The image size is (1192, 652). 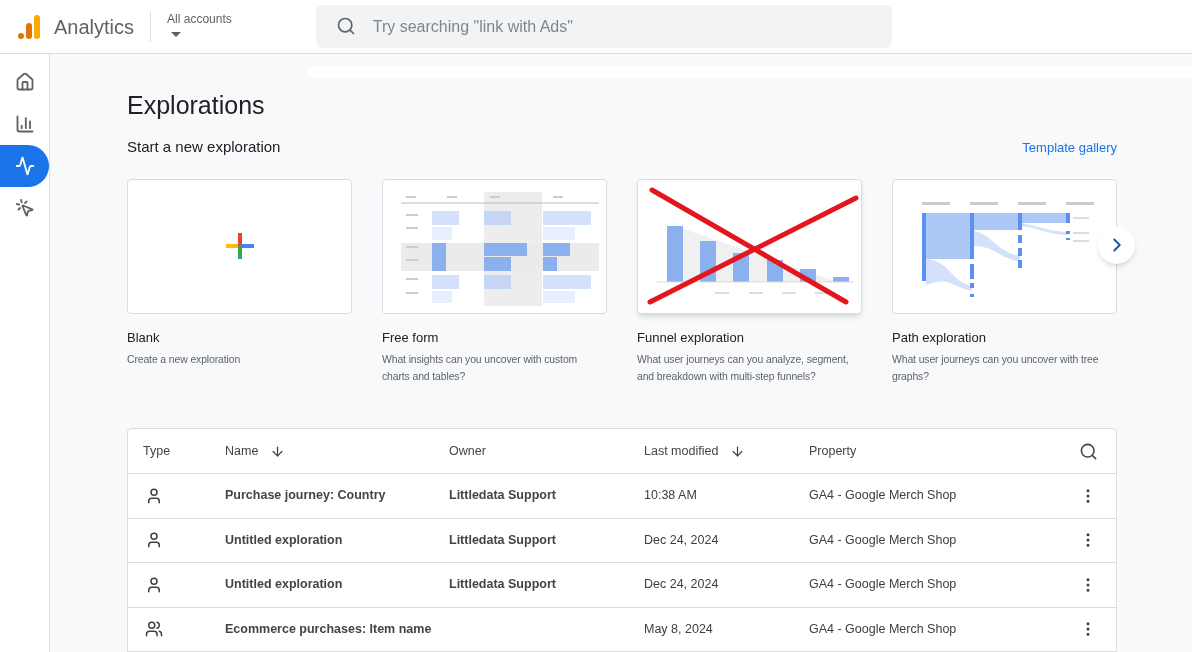 I want to click on column-header: Name, so click(x=242, y=451).